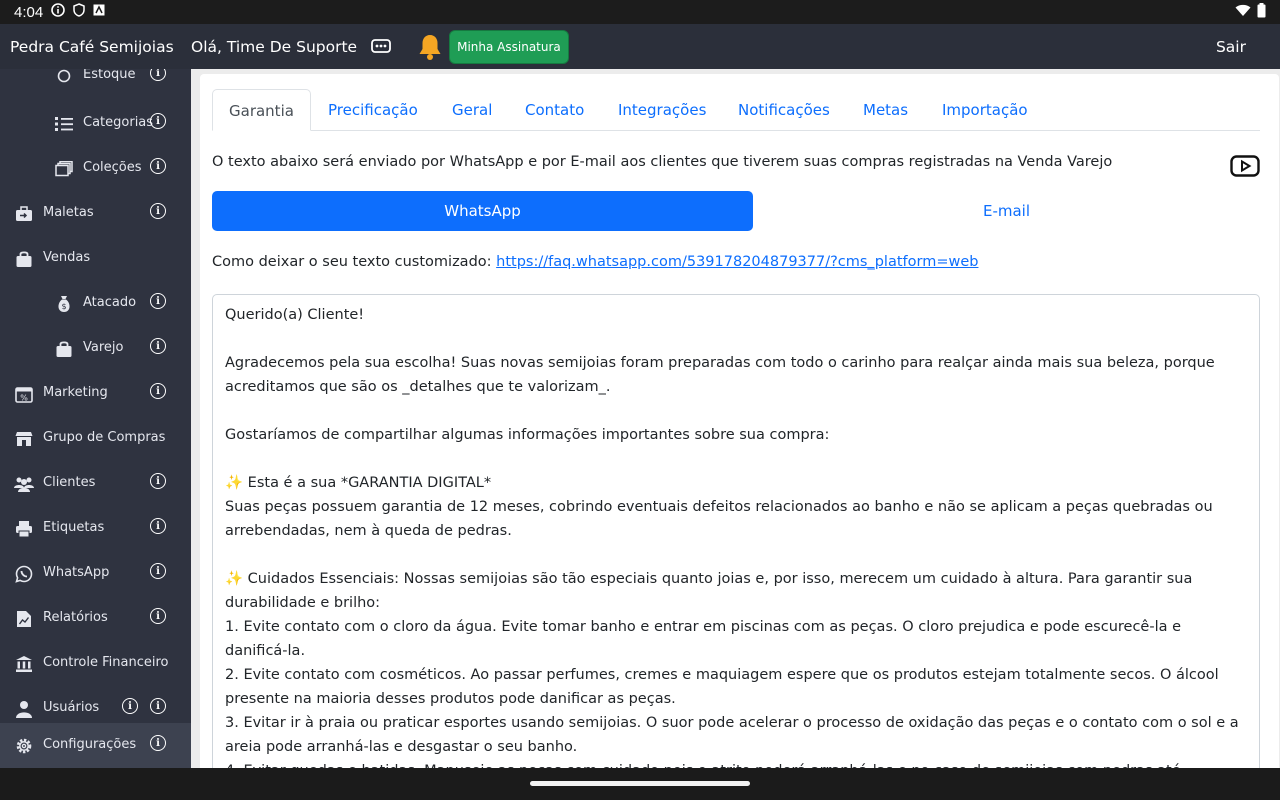 The image size is (1280, 800). I want to click on tab-contato: Contato, so click(554, 110).